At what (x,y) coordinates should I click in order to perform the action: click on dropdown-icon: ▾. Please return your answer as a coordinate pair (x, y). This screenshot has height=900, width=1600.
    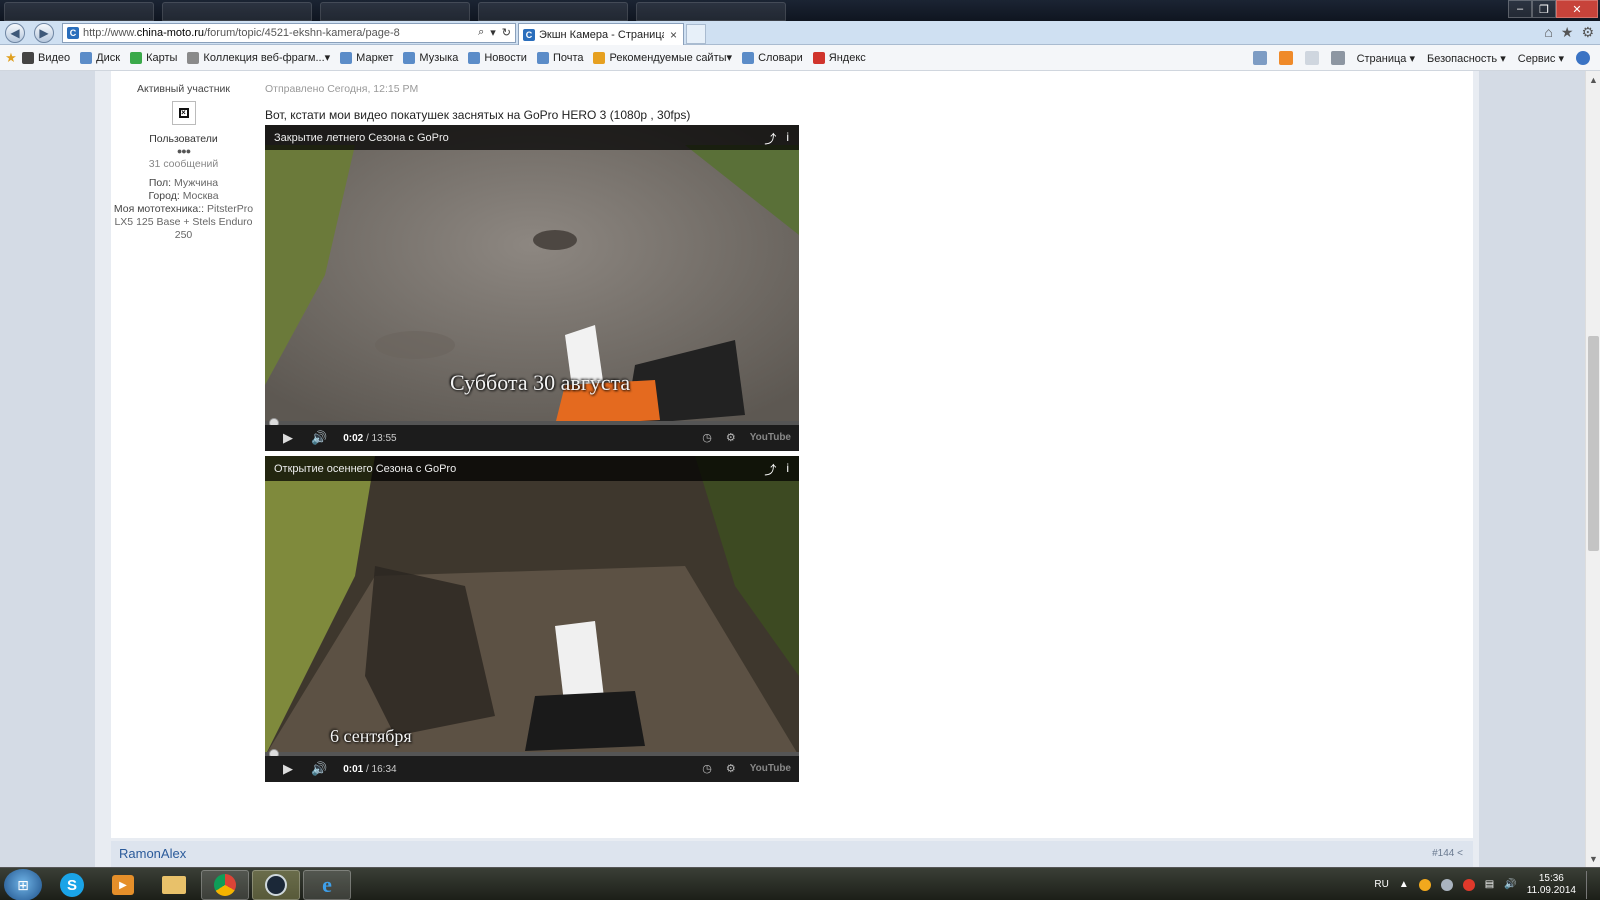
    Looking at the image, I should click on (493, 32).